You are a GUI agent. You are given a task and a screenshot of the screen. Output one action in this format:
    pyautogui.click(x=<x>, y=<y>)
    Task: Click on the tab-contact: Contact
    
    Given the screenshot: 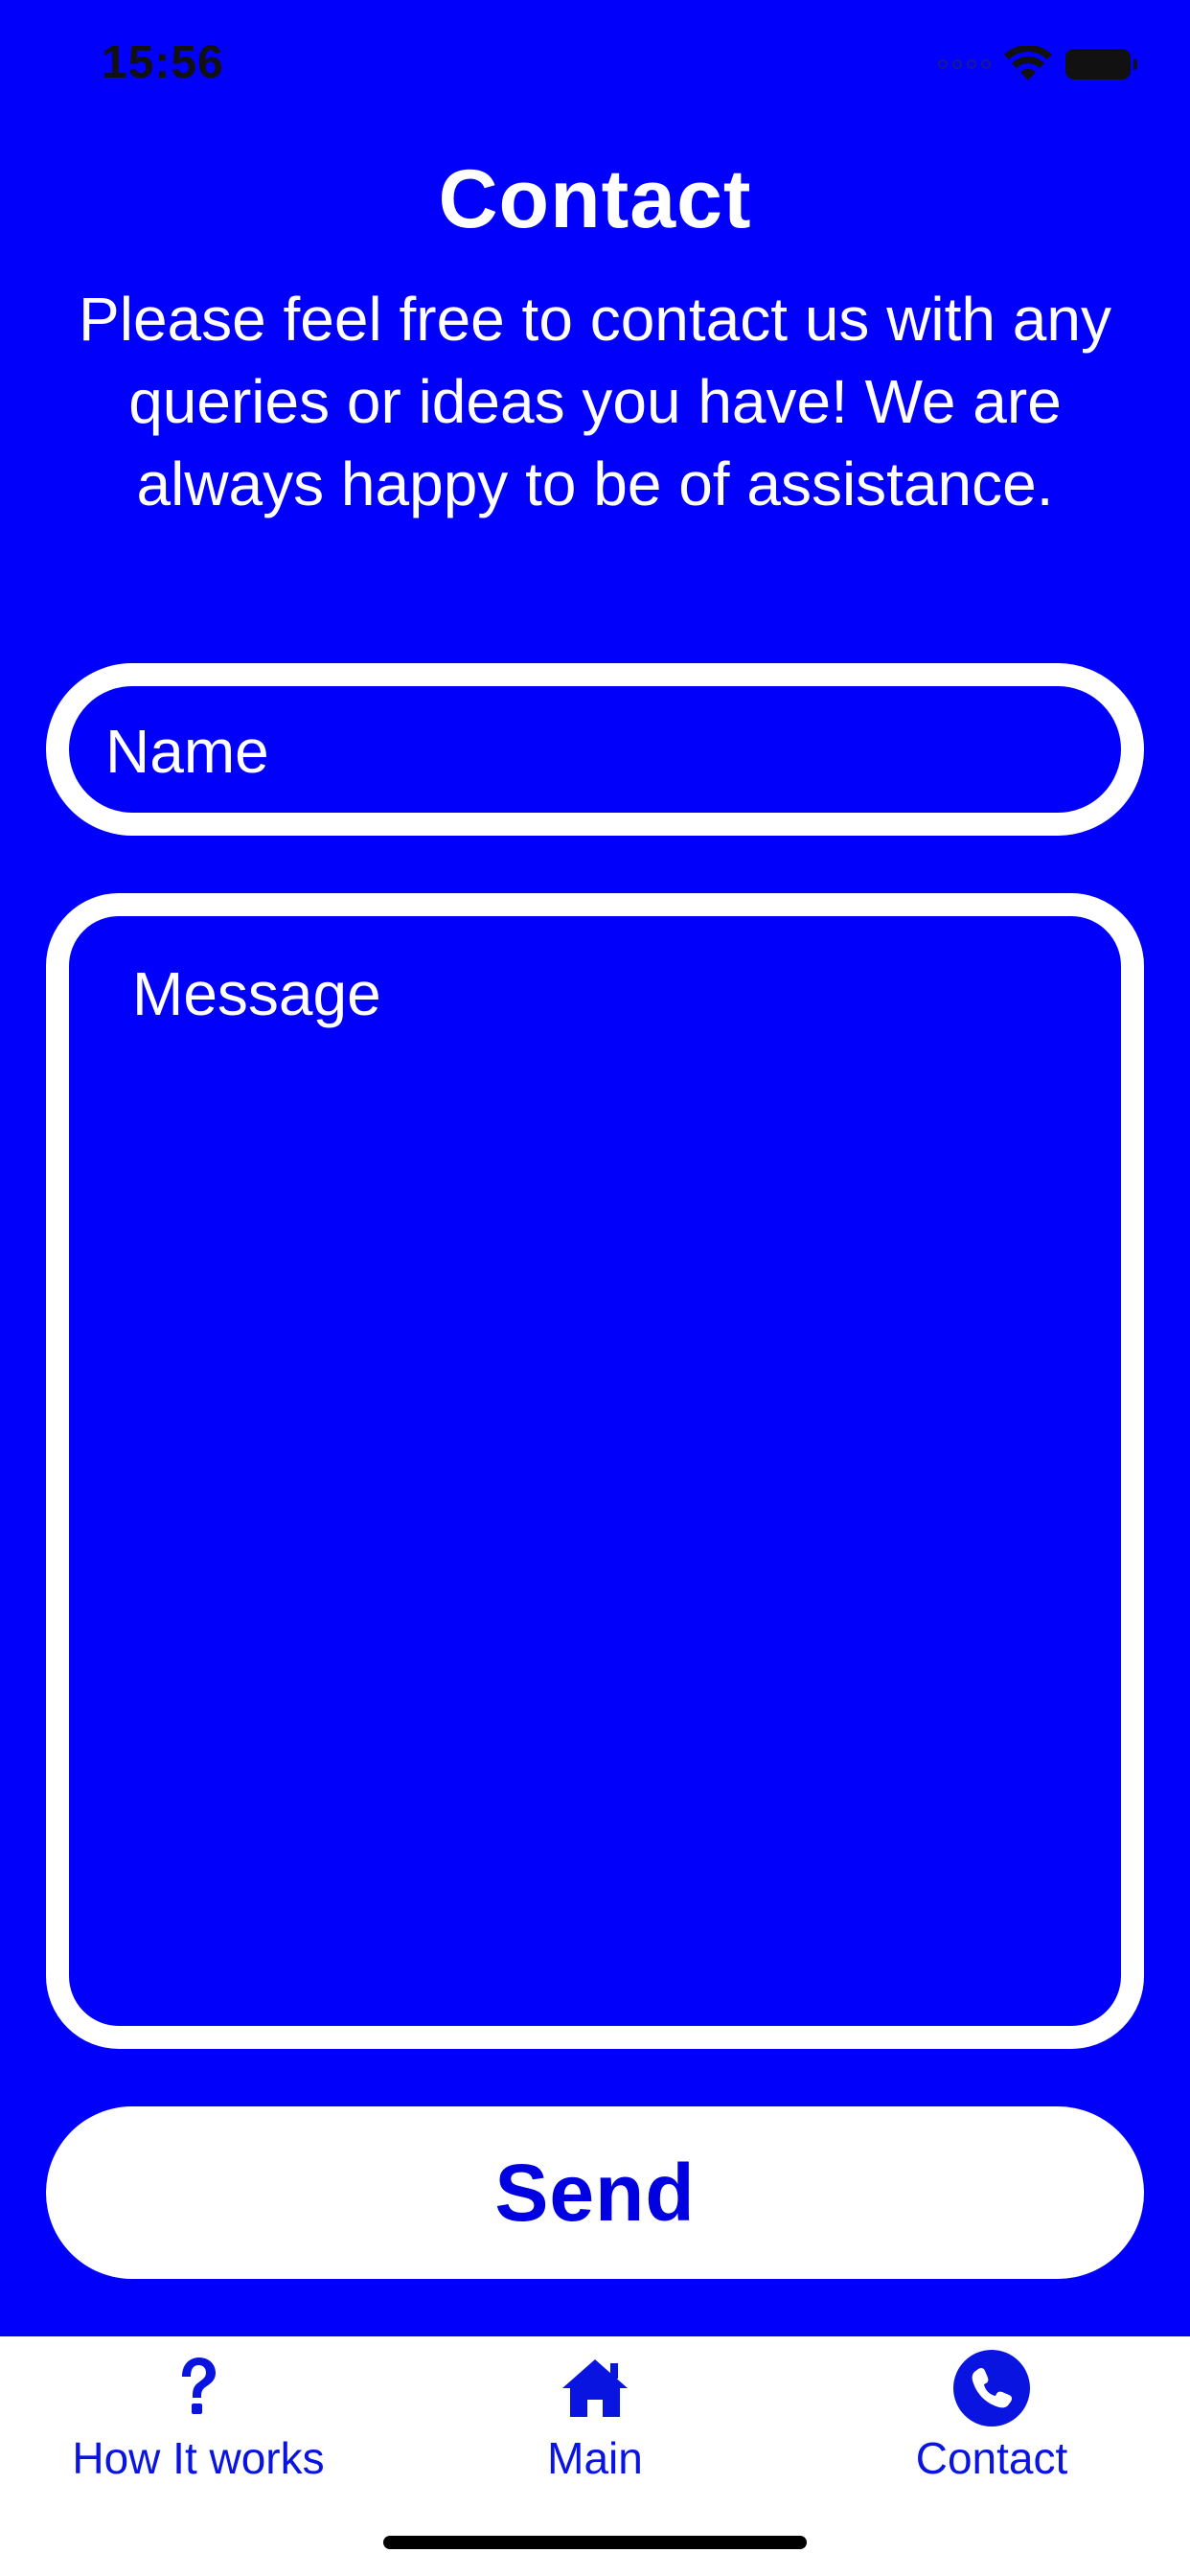 What is the action you would take?
    pyautogui.click(x=991, y=2434)
    